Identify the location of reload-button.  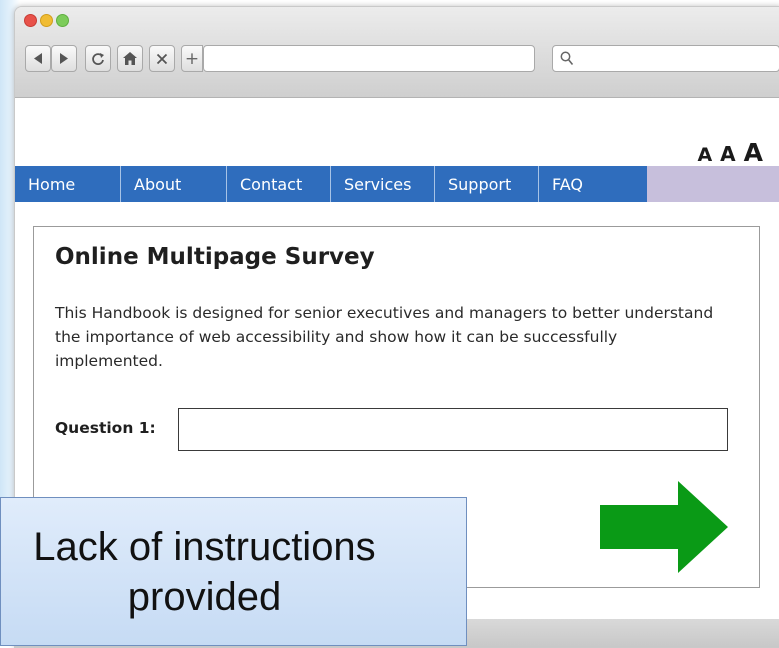
(98, 58).